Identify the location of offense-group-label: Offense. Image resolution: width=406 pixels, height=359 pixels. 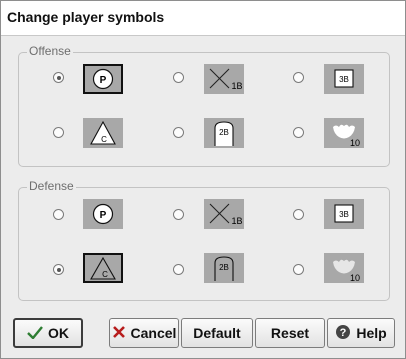
(50, 51).